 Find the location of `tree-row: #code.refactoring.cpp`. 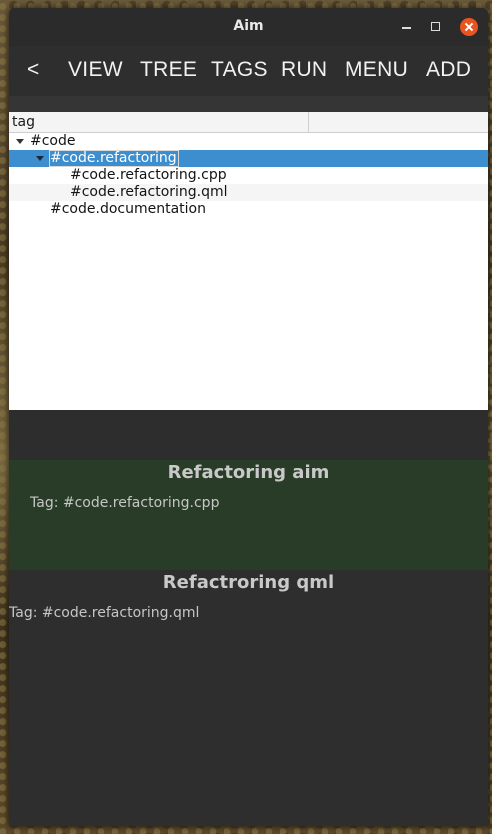

tree-row: #code.refactoring.cpp is located at coordinates (248, 175).